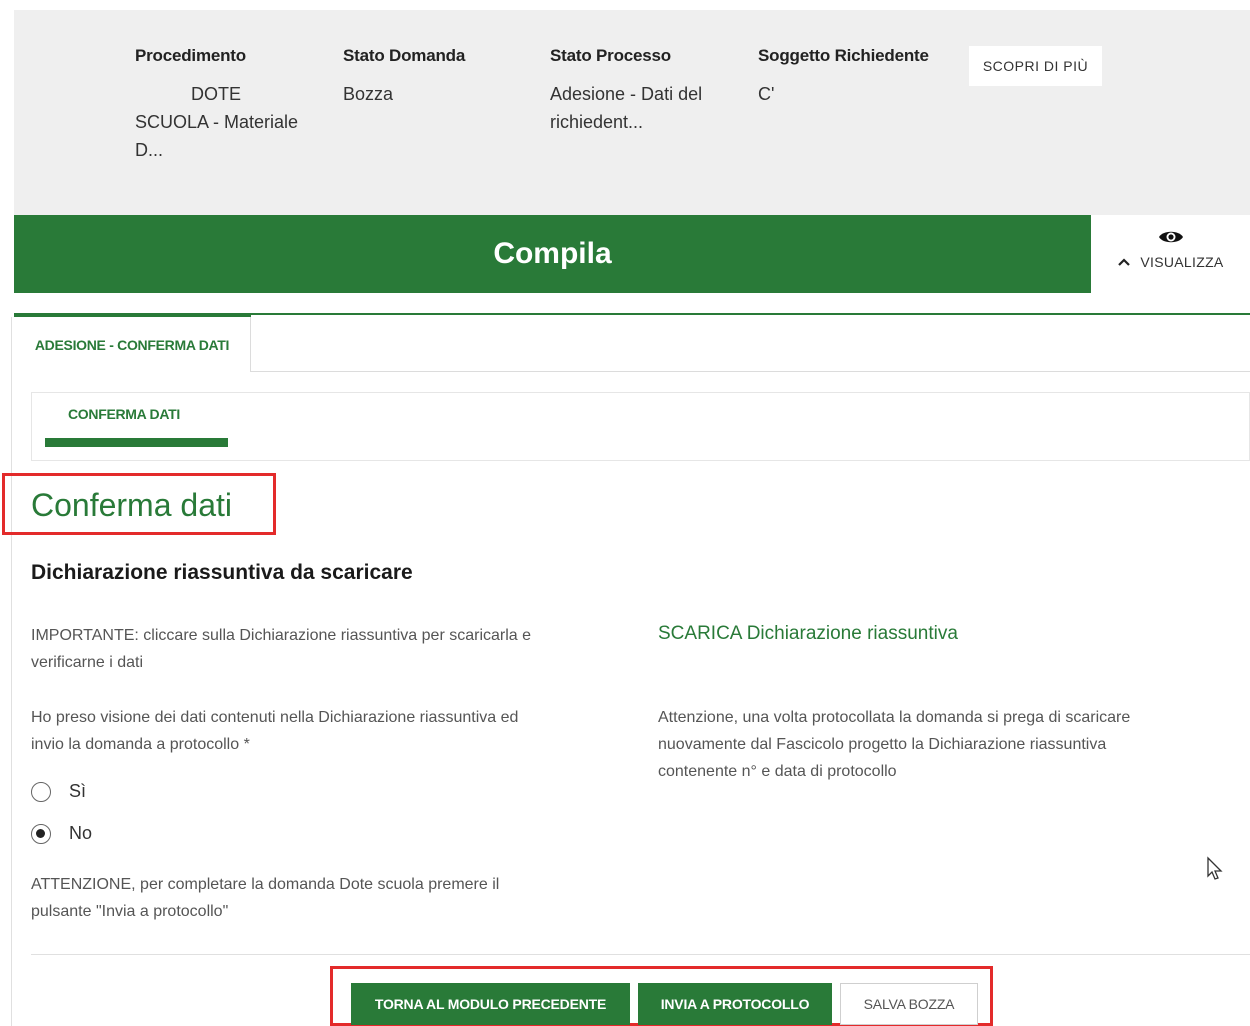  Describe the element at coordinates (1170, 237) in the screenshot. I see `eye-icon` at that location.